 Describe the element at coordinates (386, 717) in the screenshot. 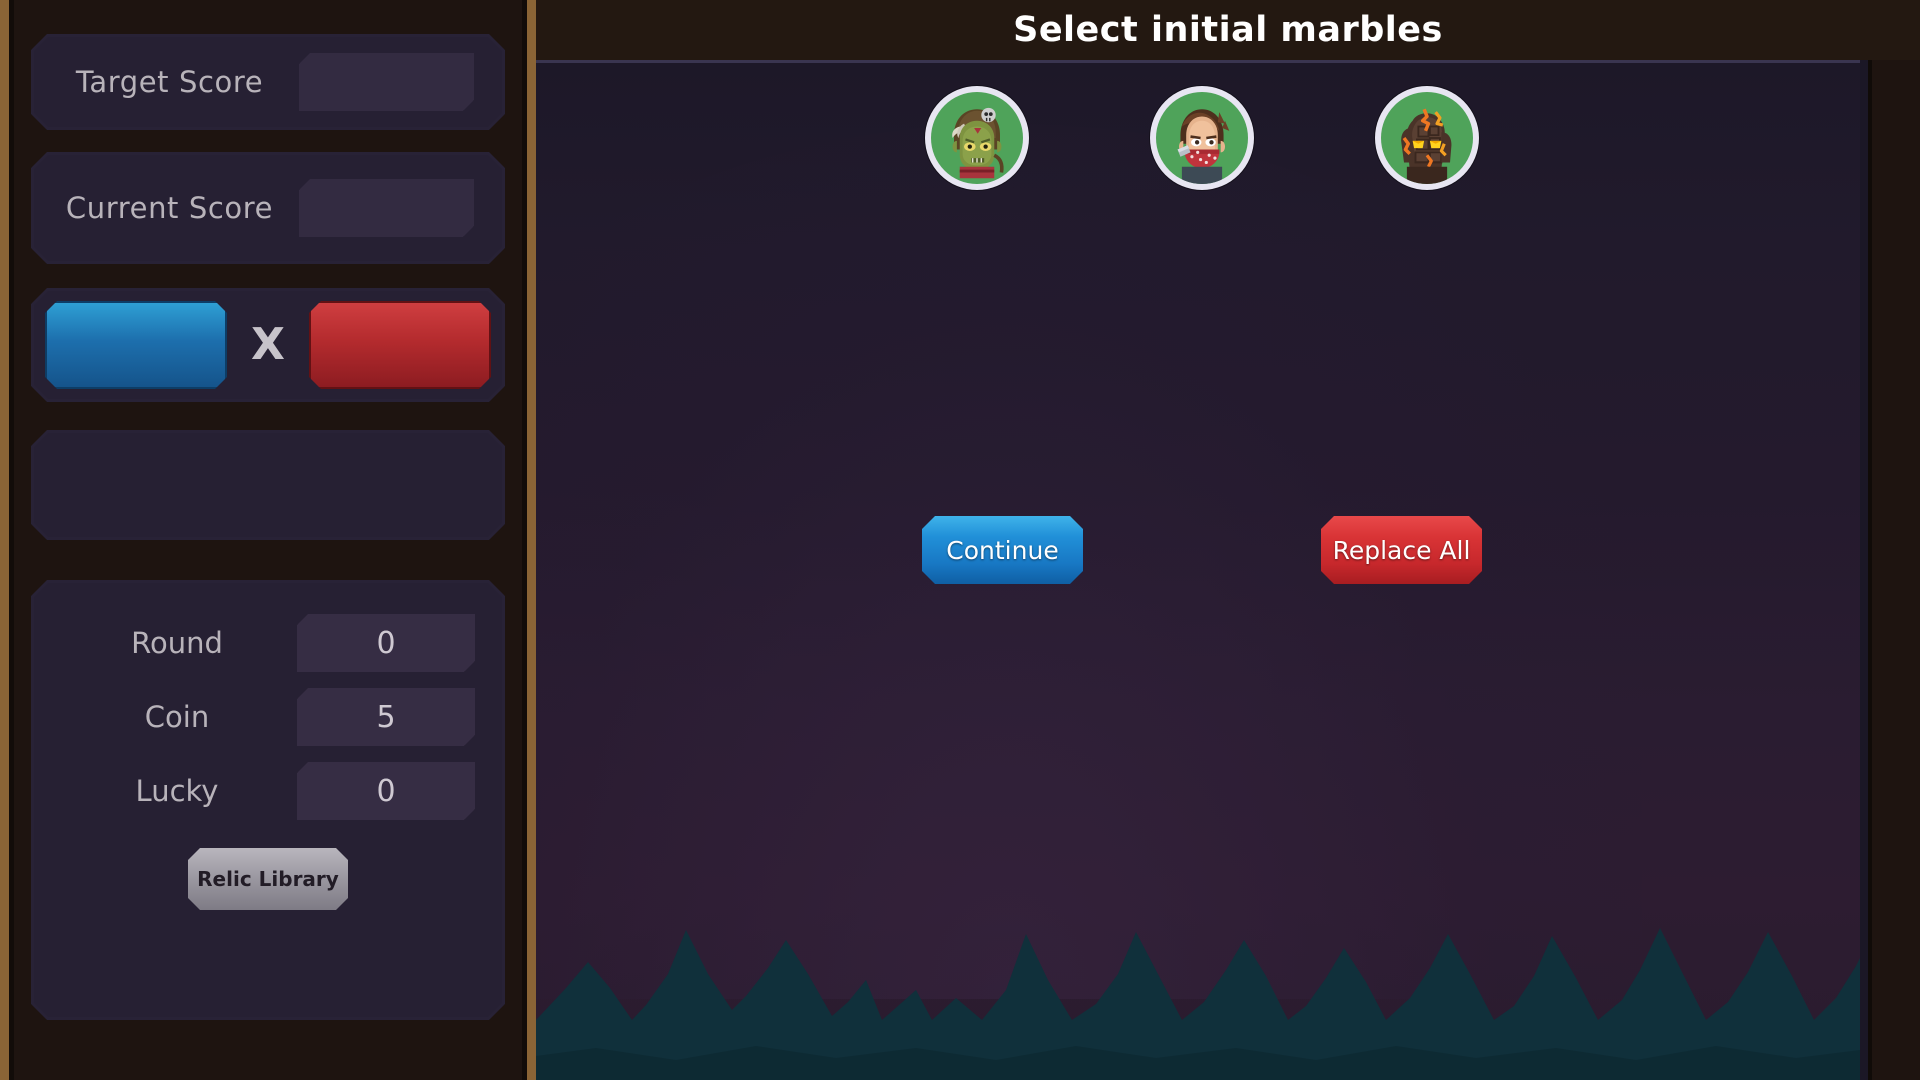

I see `coin-value: 5` at that location.